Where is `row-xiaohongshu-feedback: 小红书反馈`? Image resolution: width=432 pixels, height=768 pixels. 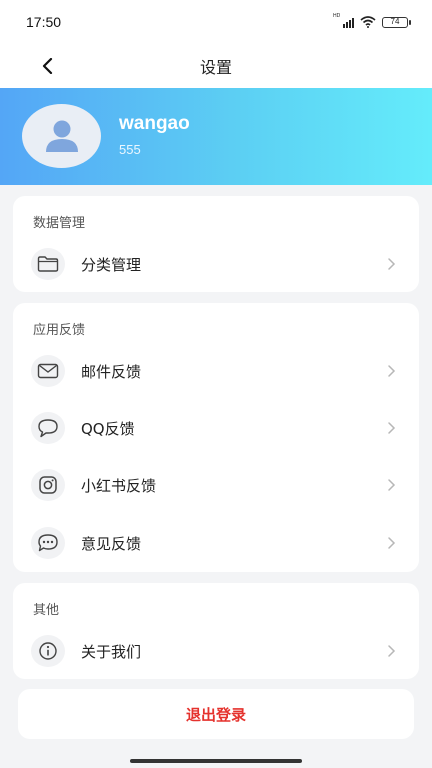 row-xiaohongshu-feedback: 小红书反馈 is located at coordinates (216, 485).